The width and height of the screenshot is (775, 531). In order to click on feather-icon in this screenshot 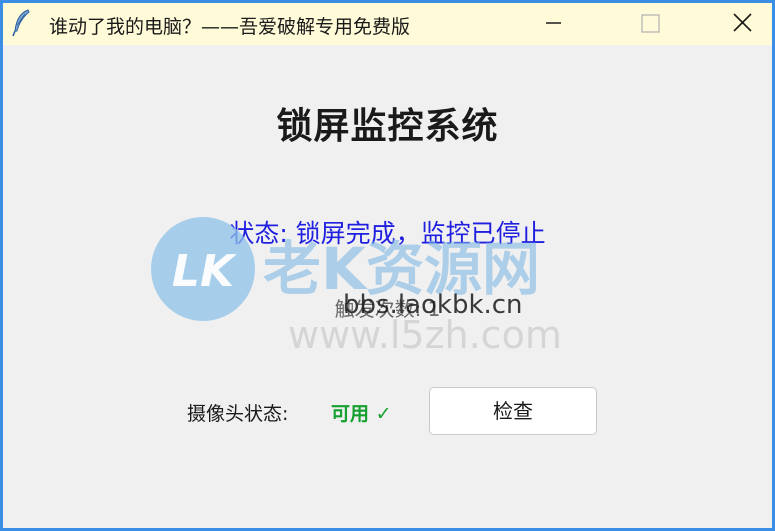, I will do `click(21, 23)`.